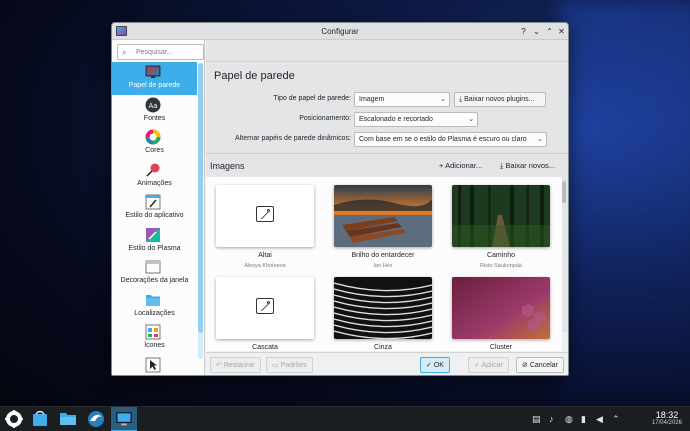 The height and width of the screenshot is (431, 690). Describe the element at coordinates (523, 31) in the screenshot. I see `help-icon: ?` at that location.